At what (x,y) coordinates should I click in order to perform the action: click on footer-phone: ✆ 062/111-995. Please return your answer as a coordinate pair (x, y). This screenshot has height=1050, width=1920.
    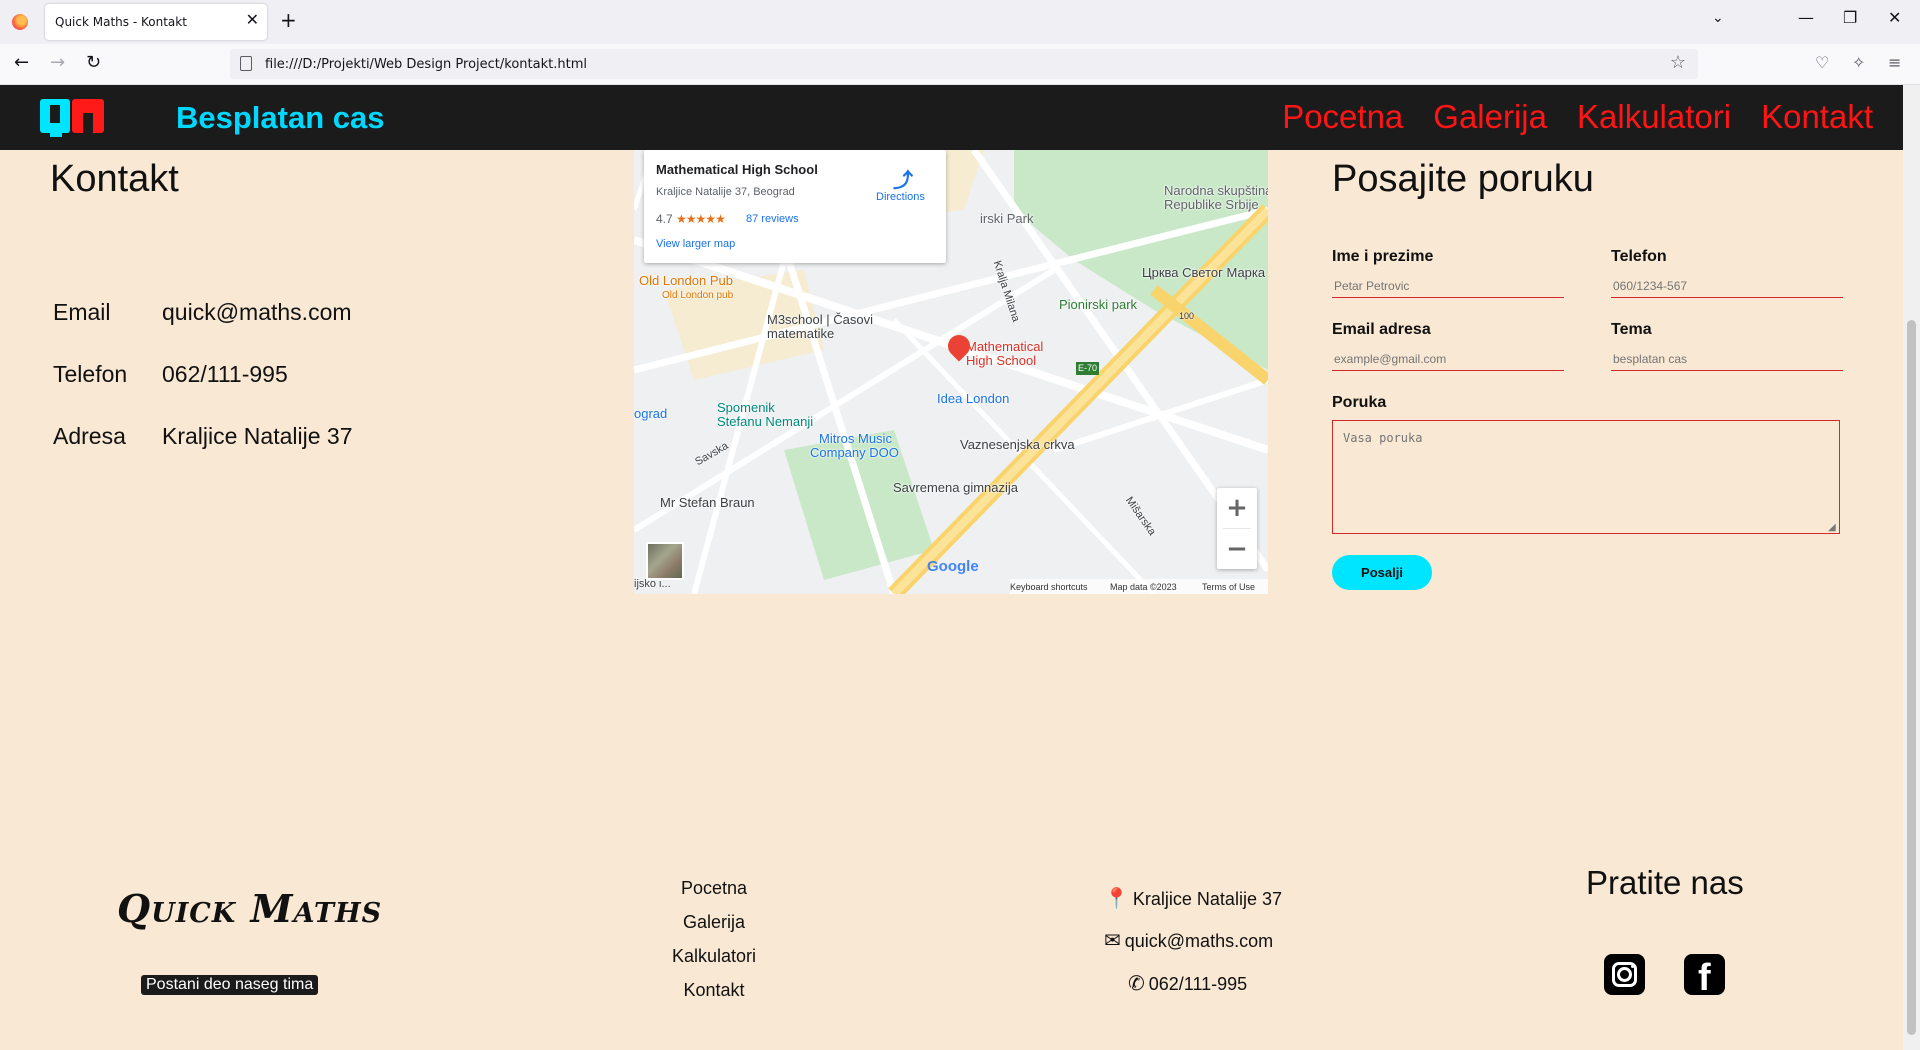
    Looking at the image, I should click on (1187, 983).